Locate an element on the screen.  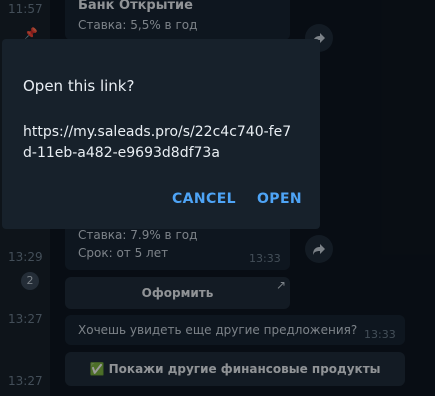
dialog-title: Open this link? is located at coordinates (79, 86).